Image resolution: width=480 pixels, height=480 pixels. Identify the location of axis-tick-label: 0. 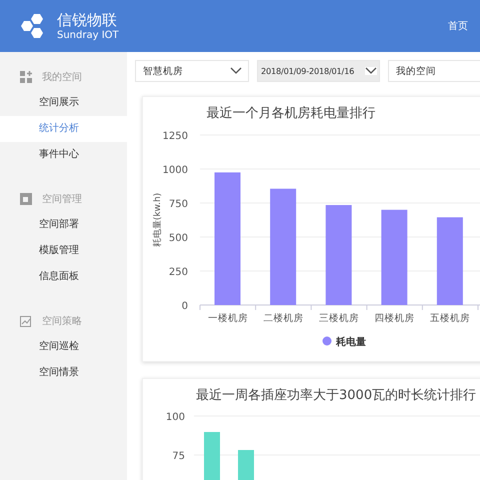
(185, 306).